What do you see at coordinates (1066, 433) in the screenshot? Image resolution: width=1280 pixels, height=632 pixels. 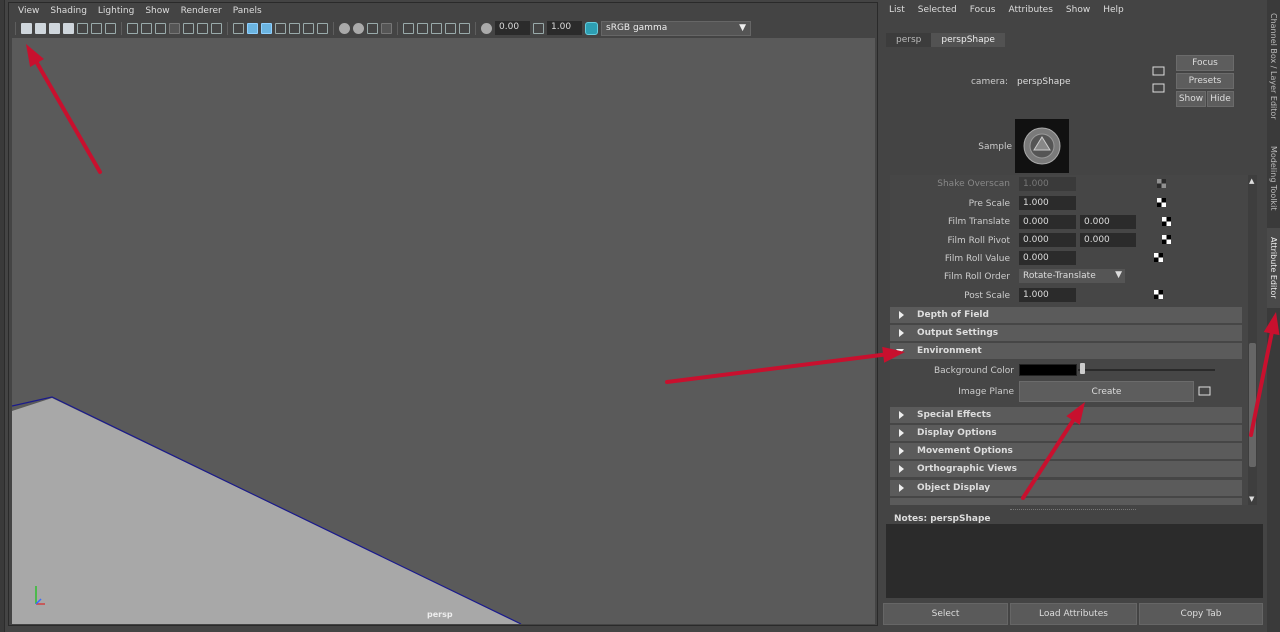 I see `section-display-options: Display Options` at bounding box center [1066, 433].